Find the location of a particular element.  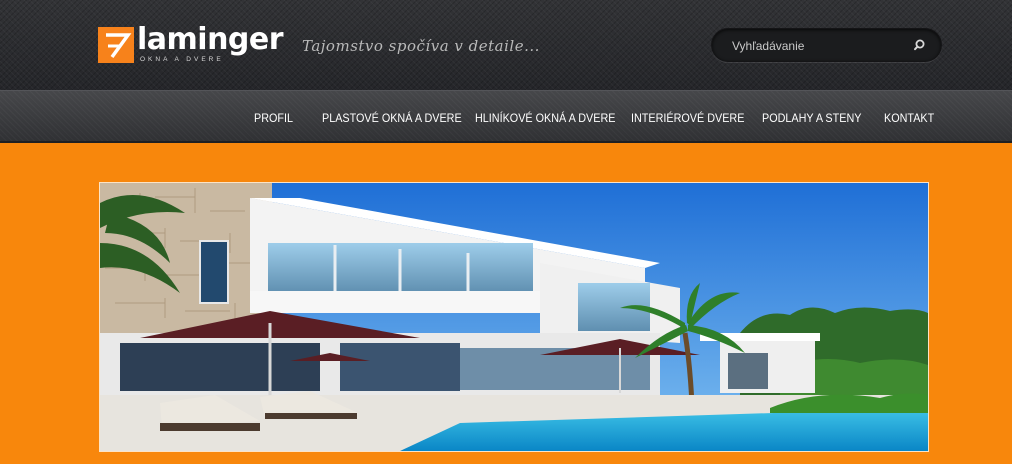

nav-item-hlinikove-okna: HLINÍKOVÉ OKNÁ A DVERE is located at coordinates (545, 118).